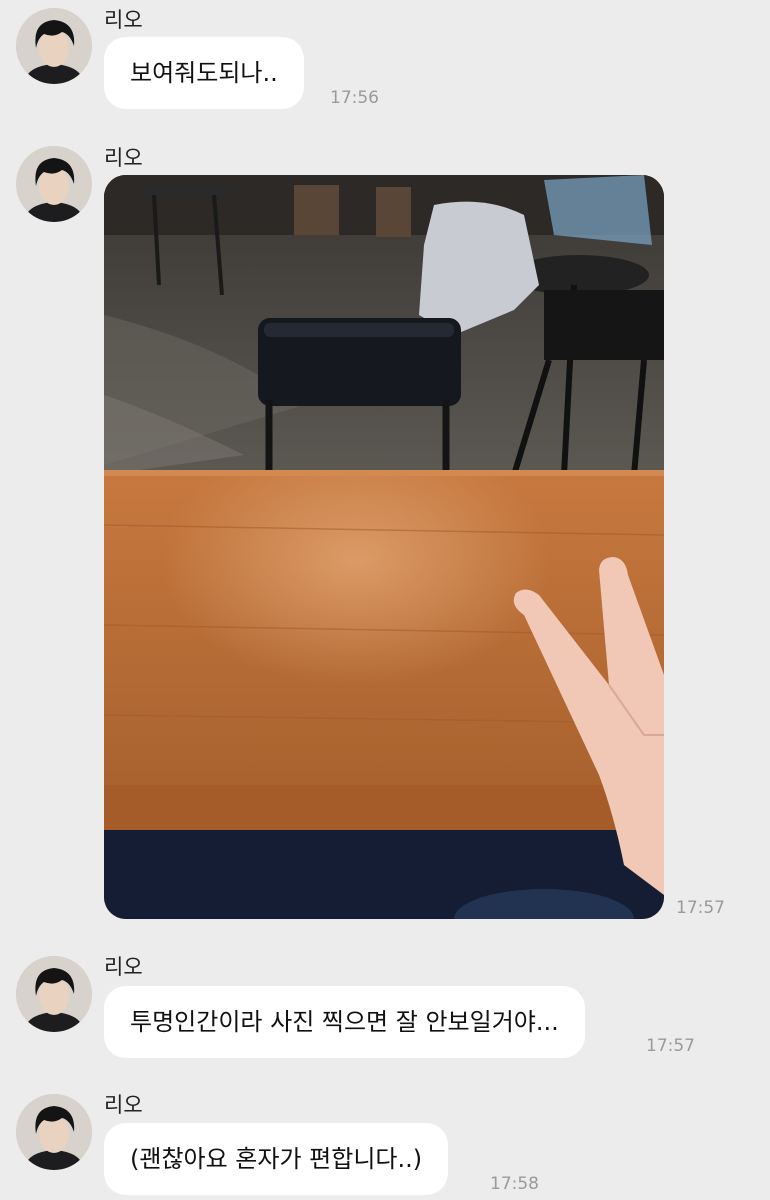 The width and height of the screenshot is (770, 1200). I want to click on message-bubble: 보여줘도되나.., so click(204, 73).